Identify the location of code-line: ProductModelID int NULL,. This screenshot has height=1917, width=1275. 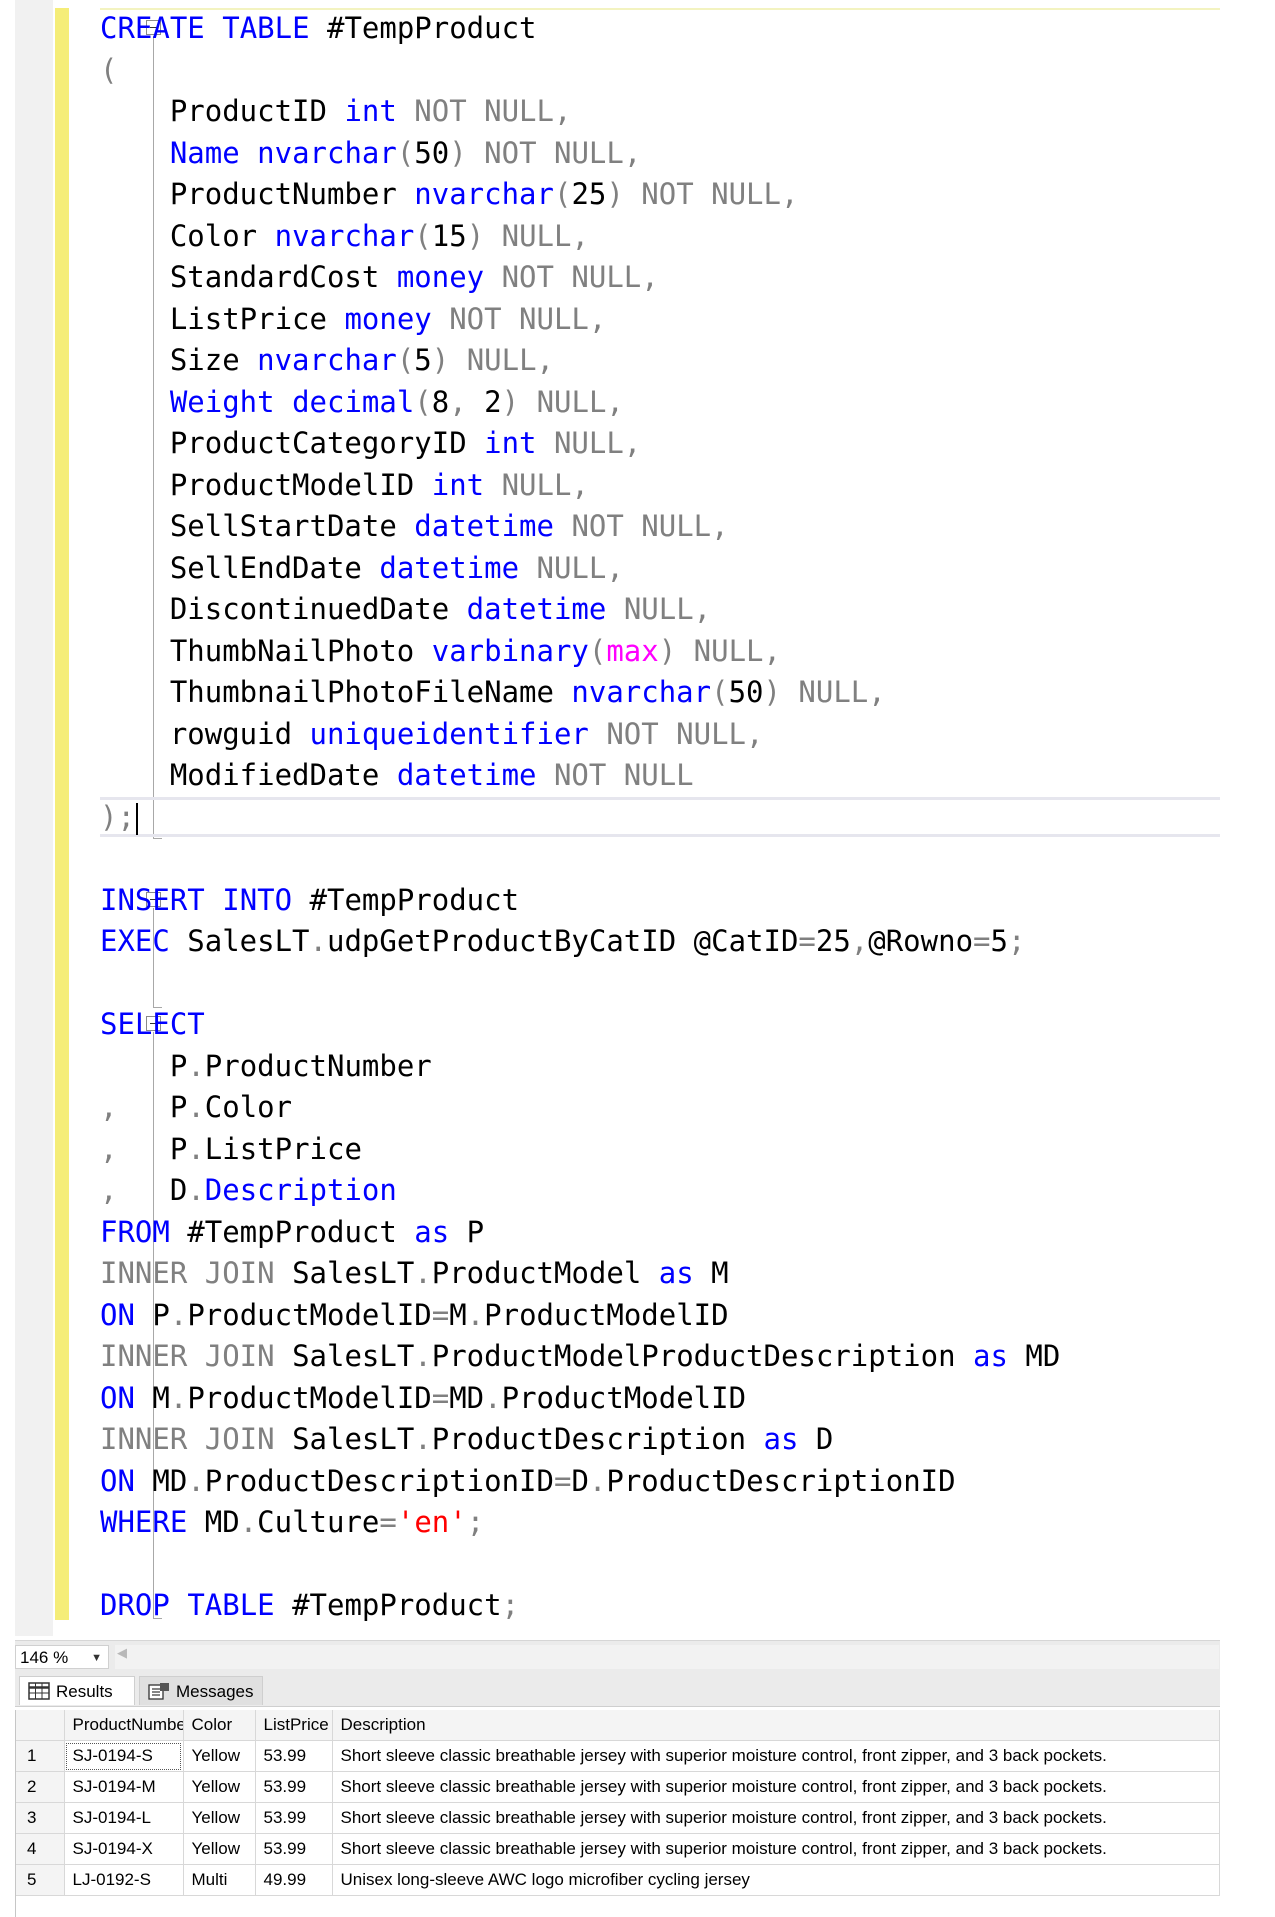
(580, 486).